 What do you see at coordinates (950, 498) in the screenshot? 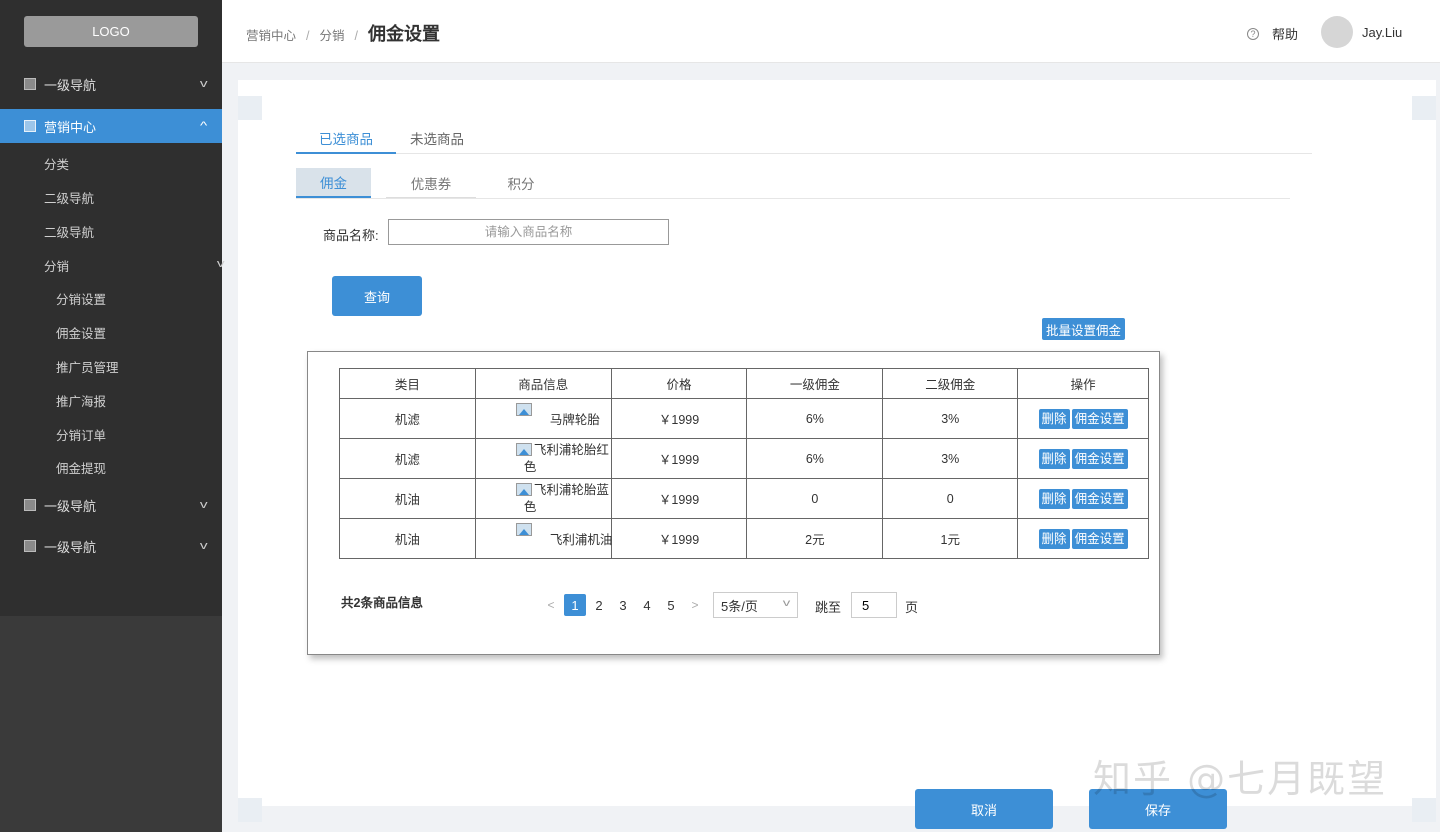
I see `level2-commission-cell: 0` at bounding box center [950, 498].